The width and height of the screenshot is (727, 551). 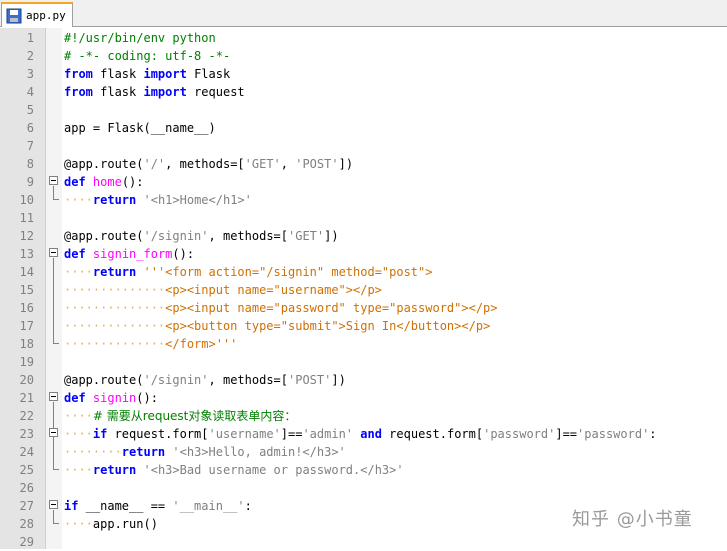 I want to click on code-line: 4 from flask import request, so click(x=363, y=92).